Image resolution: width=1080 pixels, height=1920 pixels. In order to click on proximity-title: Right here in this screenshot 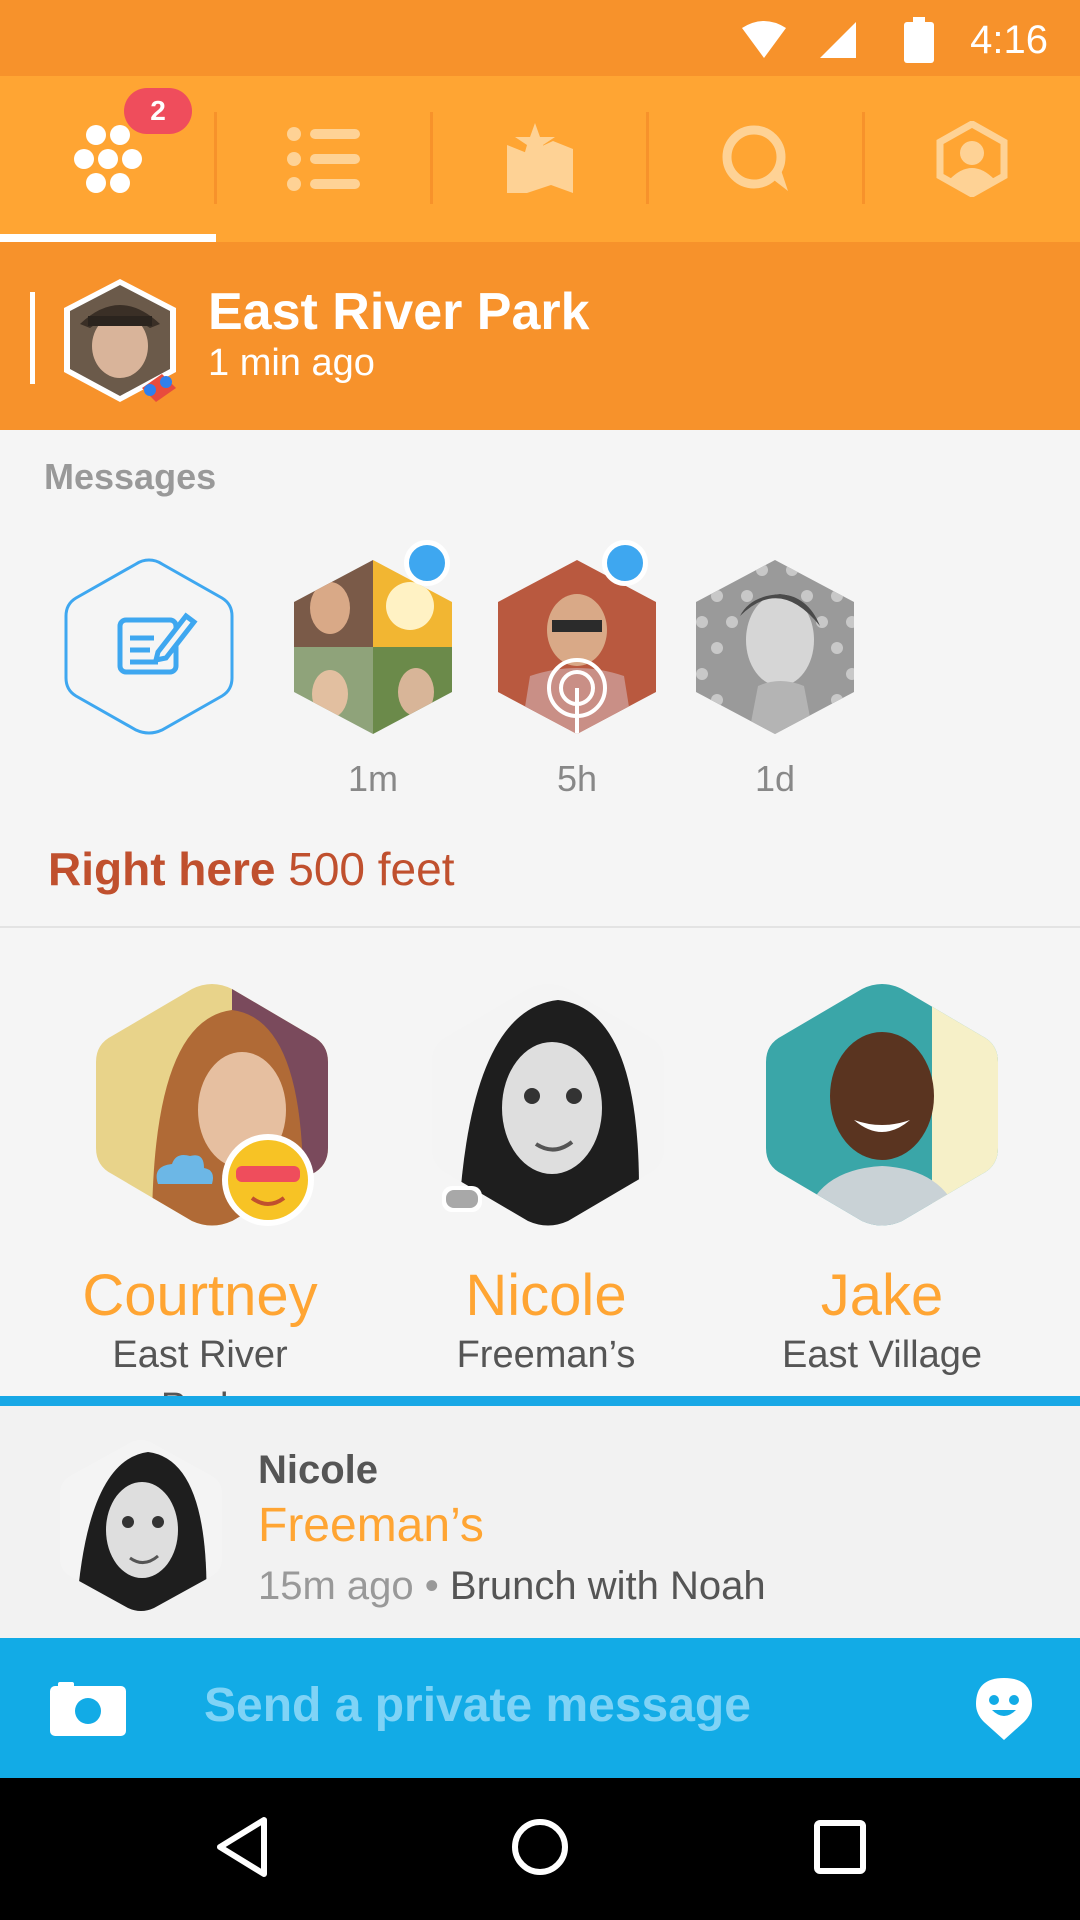, I will do `click(162, 869)`.